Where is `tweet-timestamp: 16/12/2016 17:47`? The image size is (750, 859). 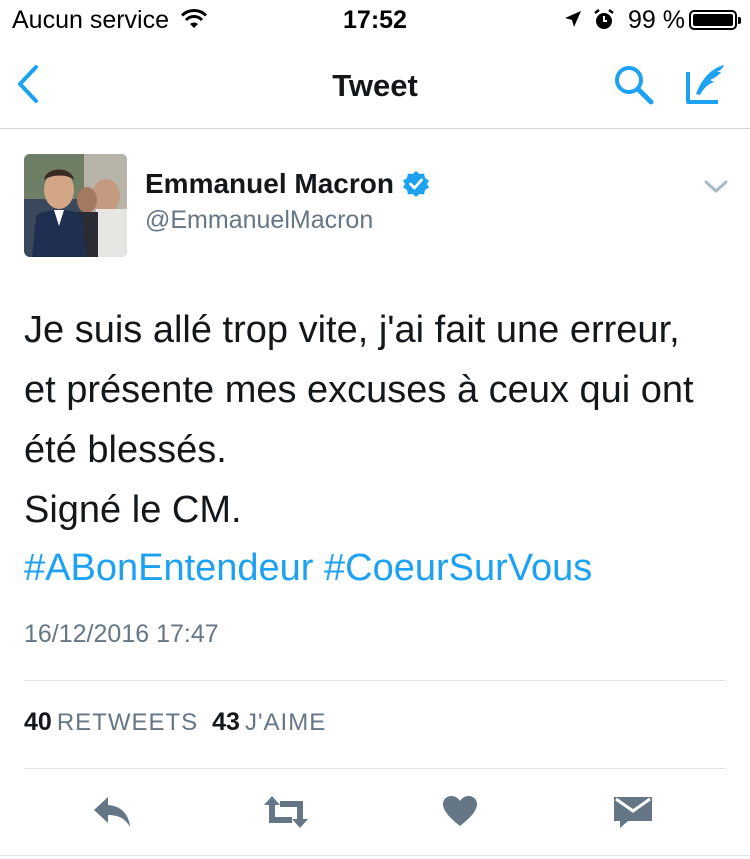
tweet-timestamp: 16/12/2016 17:47 is located at coordinates (121, 634).